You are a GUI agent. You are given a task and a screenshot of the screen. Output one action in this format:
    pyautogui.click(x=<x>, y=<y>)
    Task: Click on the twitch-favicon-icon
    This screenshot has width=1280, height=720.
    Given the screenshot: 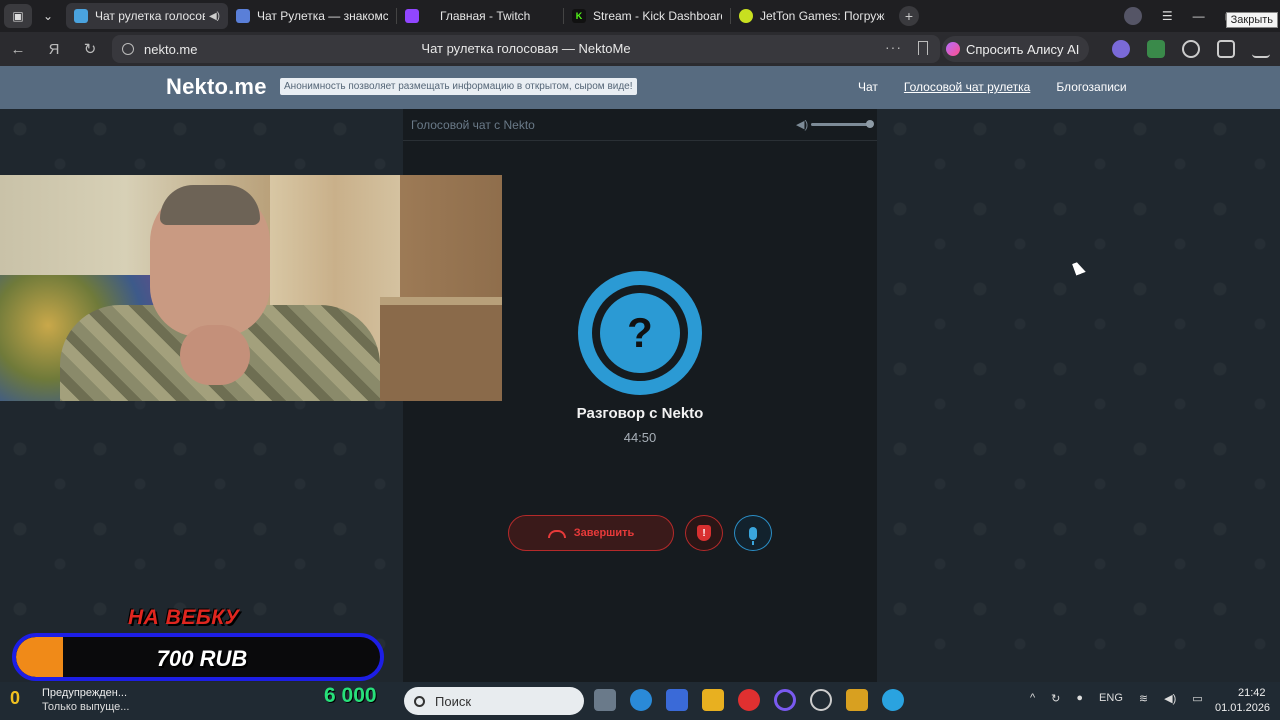 What is the action you would take?
    pyautogui.click(x=412, y=16)
    